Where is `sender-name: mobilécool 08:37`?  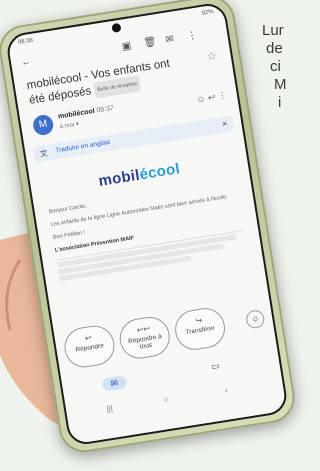
sender-name: mobilécool 08:37 is located at coordinates (86, 112).